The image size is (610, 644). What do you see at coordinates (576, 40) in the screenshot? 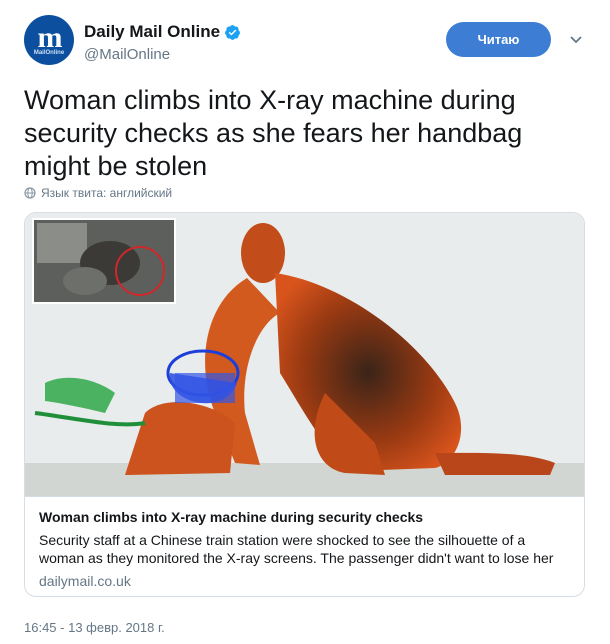
I see `chevron-down-icon` at bounding box center [576, 40].